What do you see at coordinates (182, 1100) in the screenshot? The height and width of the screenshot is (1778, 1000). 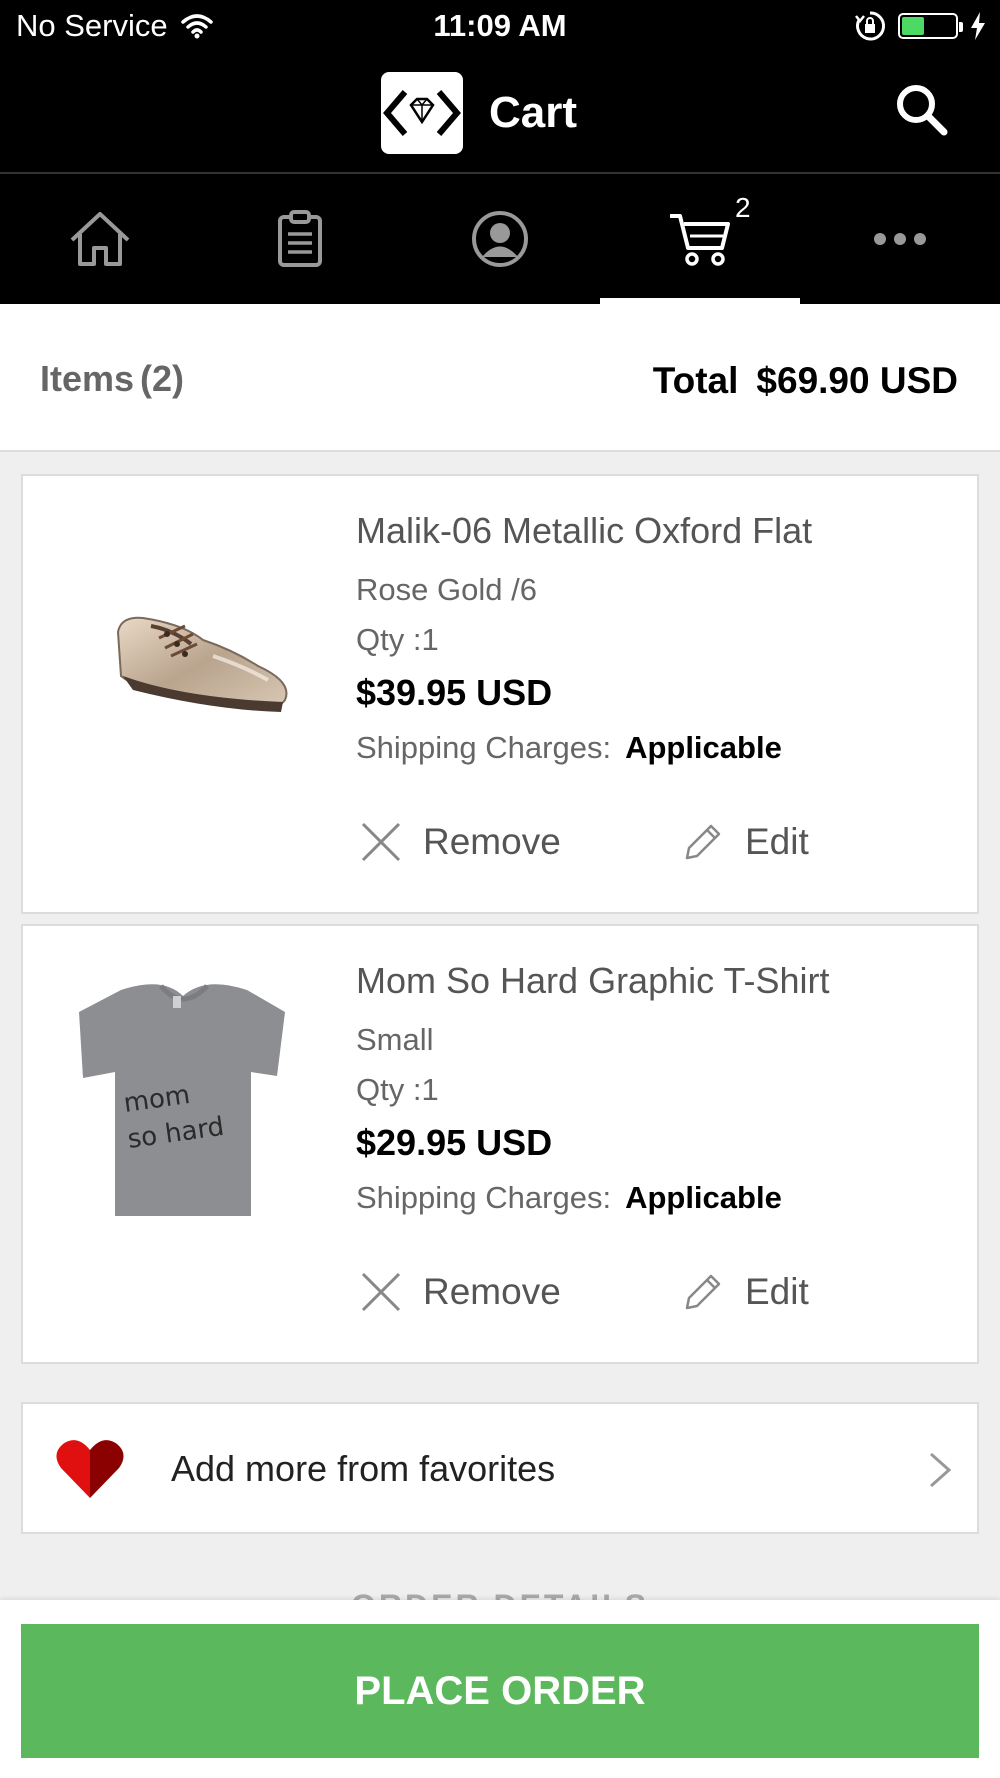 I see `tshirt-image: mom so hard` at bounding box center [182, 1100].